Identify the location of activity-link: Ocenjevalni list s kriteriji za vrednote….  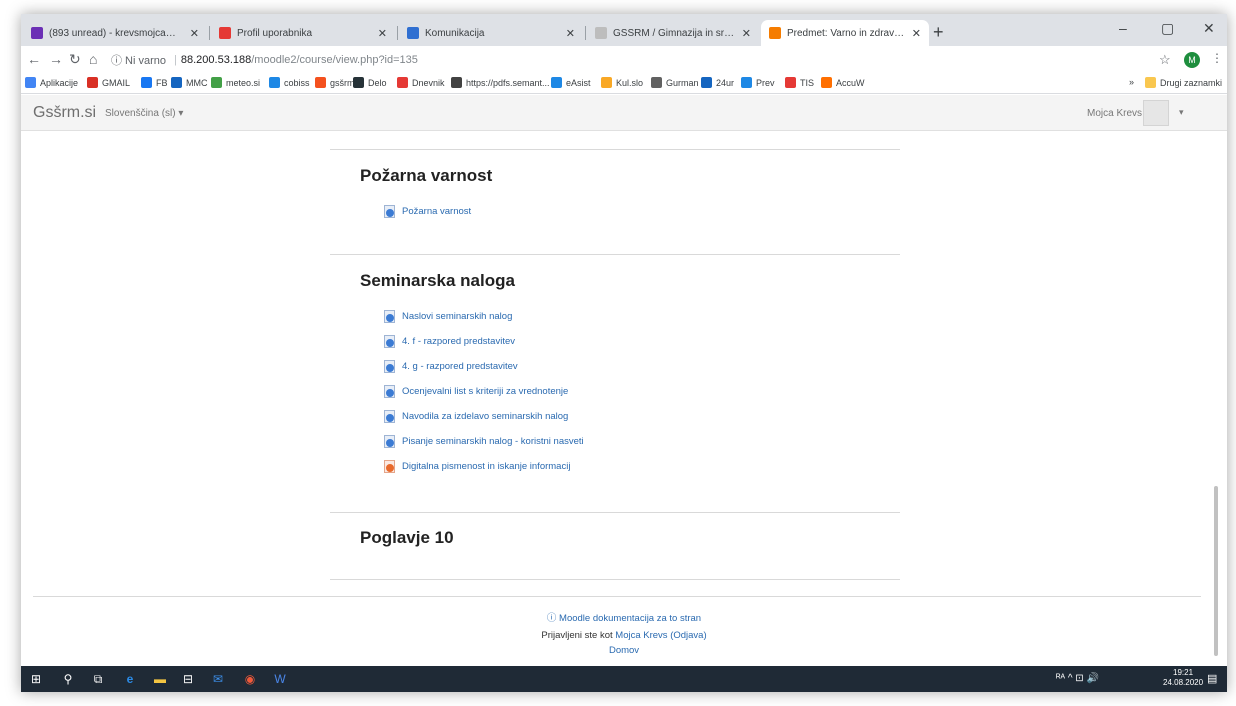
(475, 391).